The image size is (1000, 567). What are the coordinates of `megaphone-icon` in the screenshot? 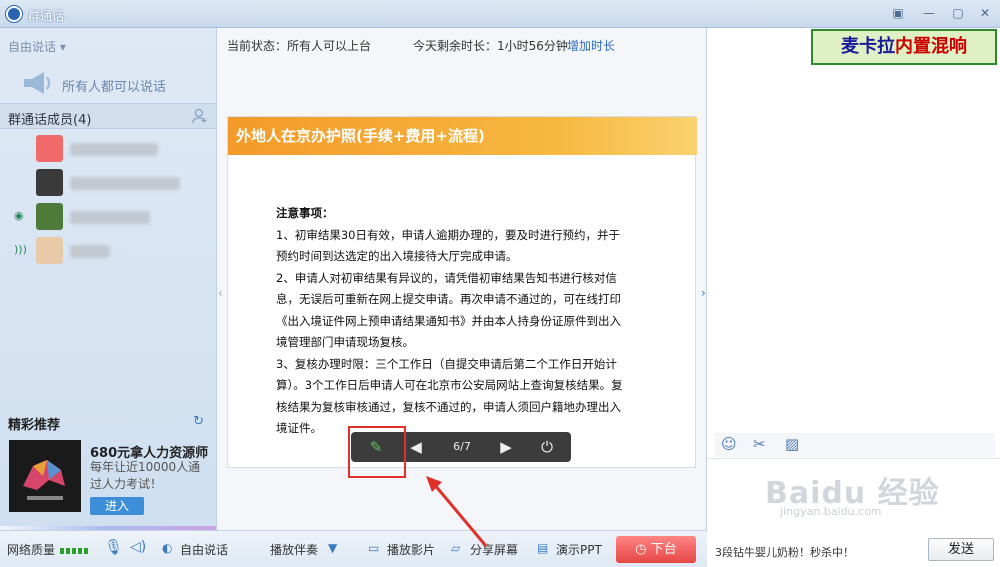 It's located at (37, 83).